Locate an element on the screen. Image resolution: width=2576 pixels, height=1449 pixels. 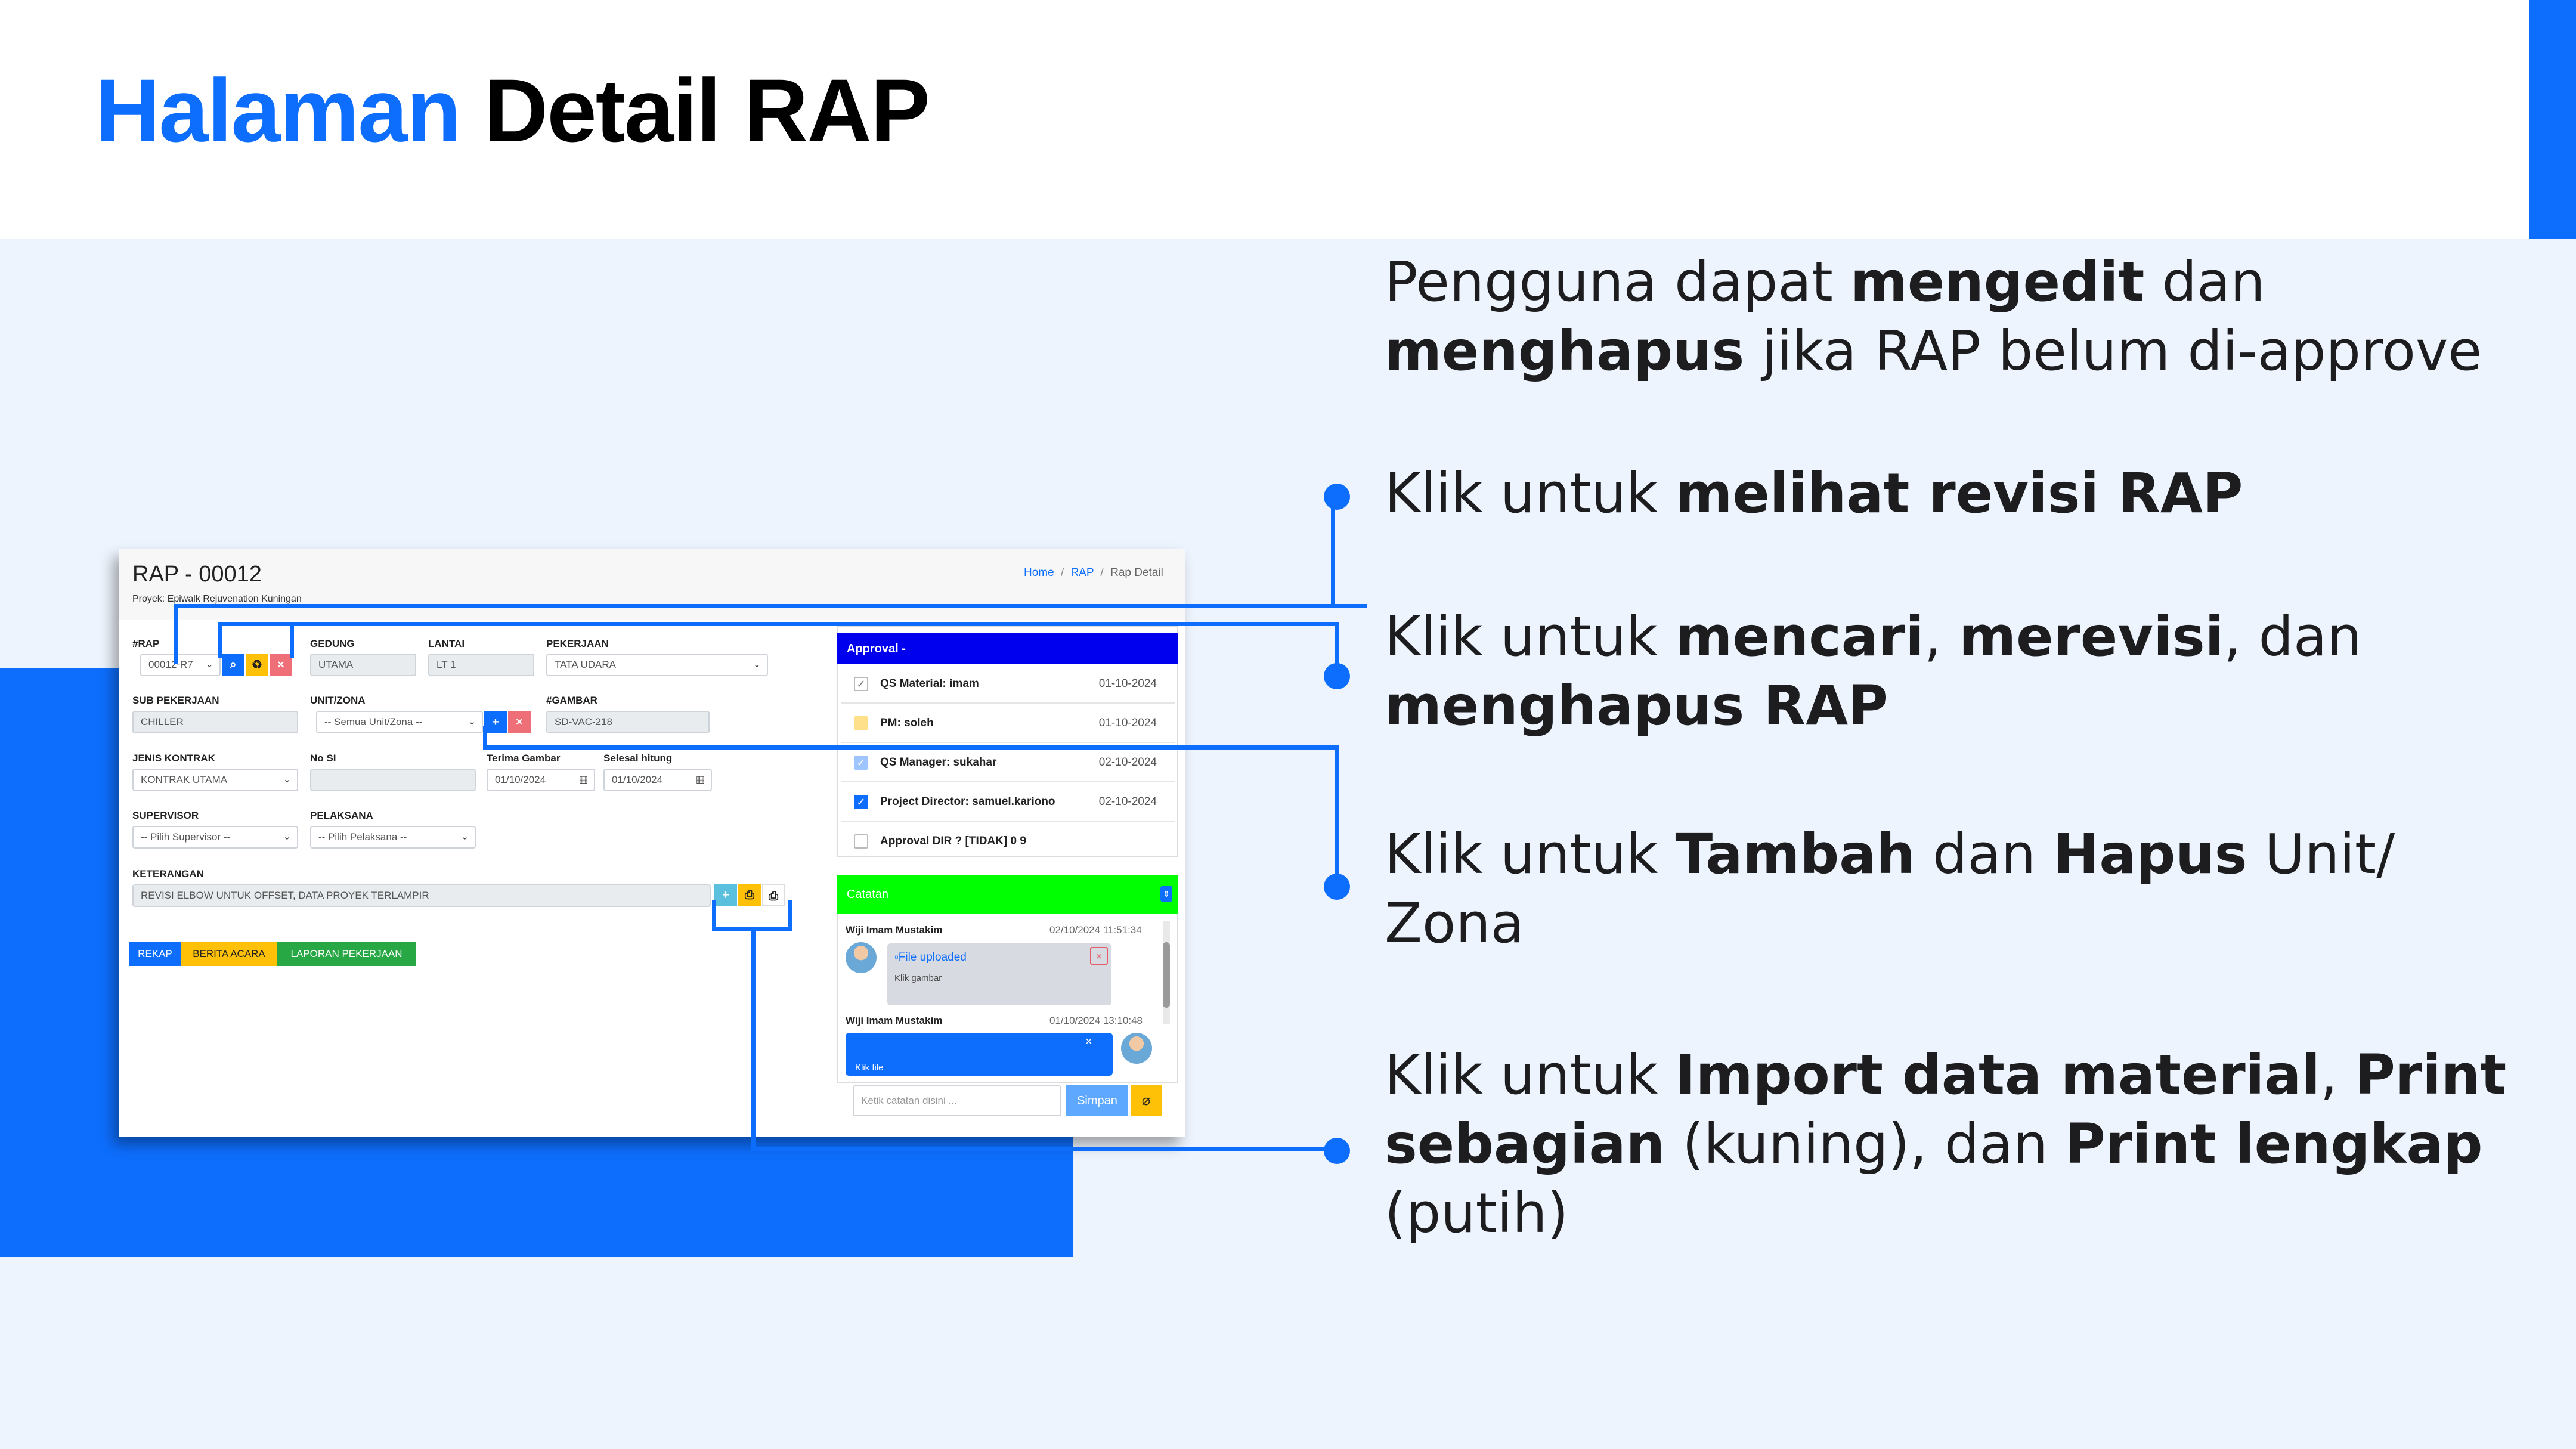
breadcrumb-home: Home is located at coordinates (1039, 573).